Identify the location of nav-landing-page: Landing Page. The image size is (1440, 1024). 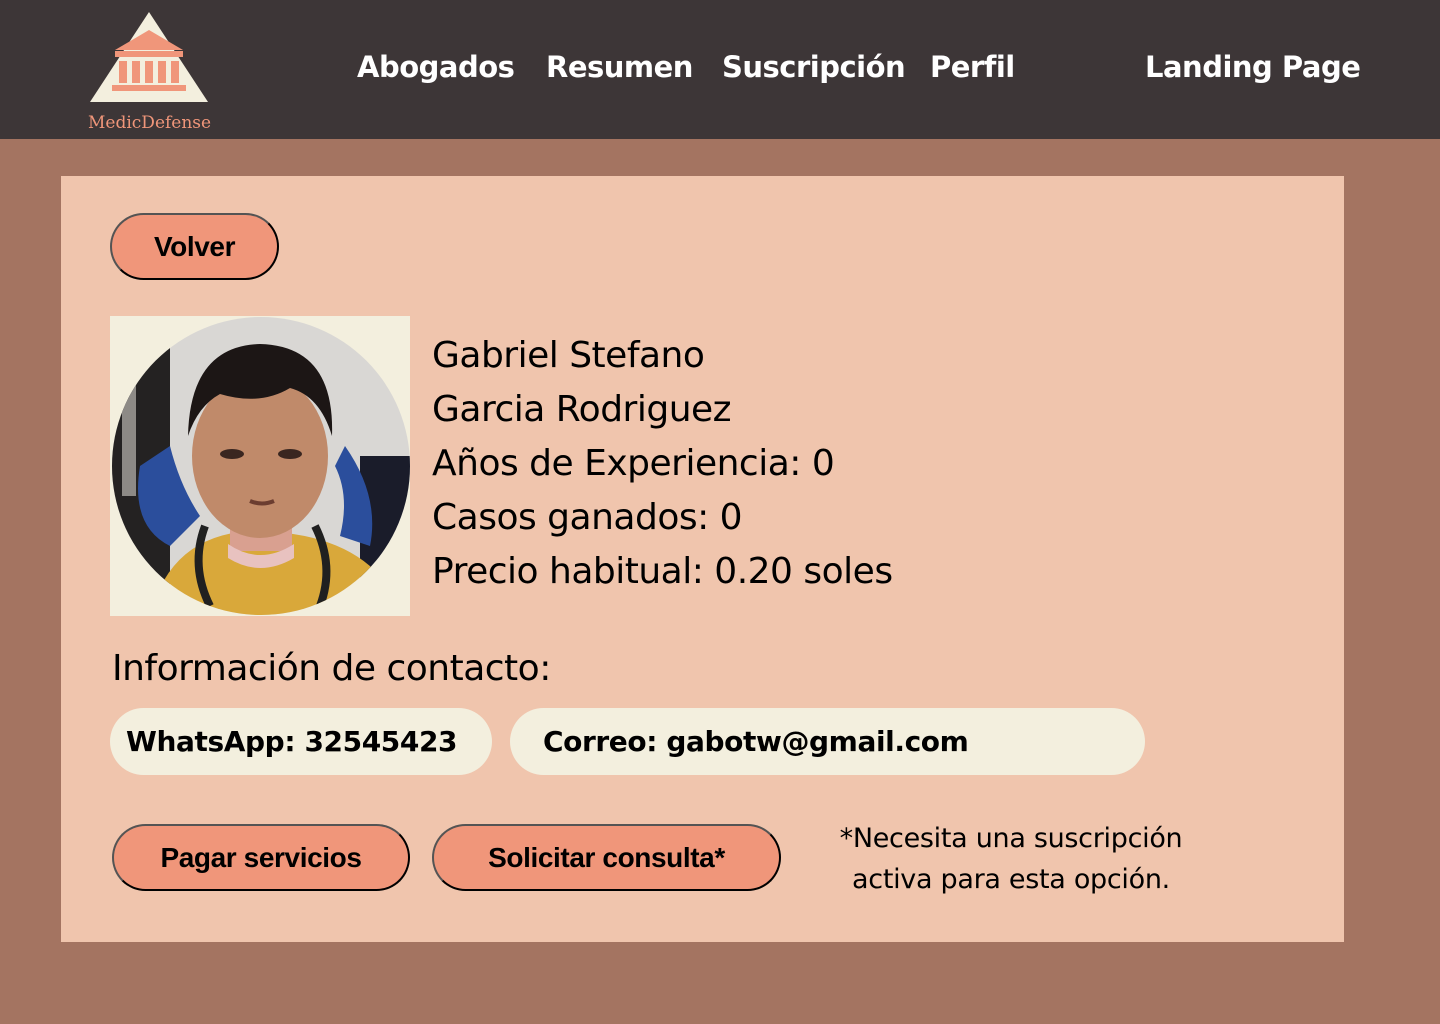
(1253, 67).